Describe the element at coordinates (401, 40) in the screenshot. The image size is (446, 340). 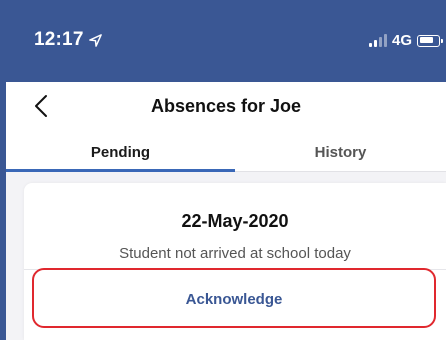
I see `network-type-label: 4G` at that location.